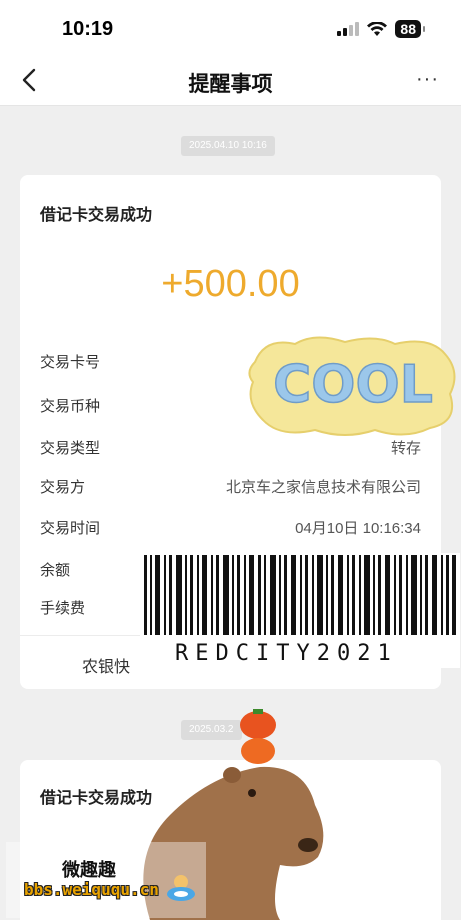 The height and width of the screenshot is (920, 461). What do you see at coordinates (55, 570) in the screenshot?
I see `row-label: 余额` at bounding box center [55, 570].